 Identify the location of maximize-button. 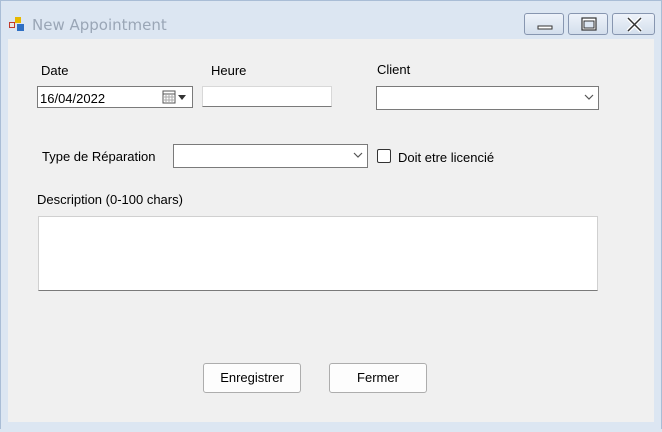
(588, 24).